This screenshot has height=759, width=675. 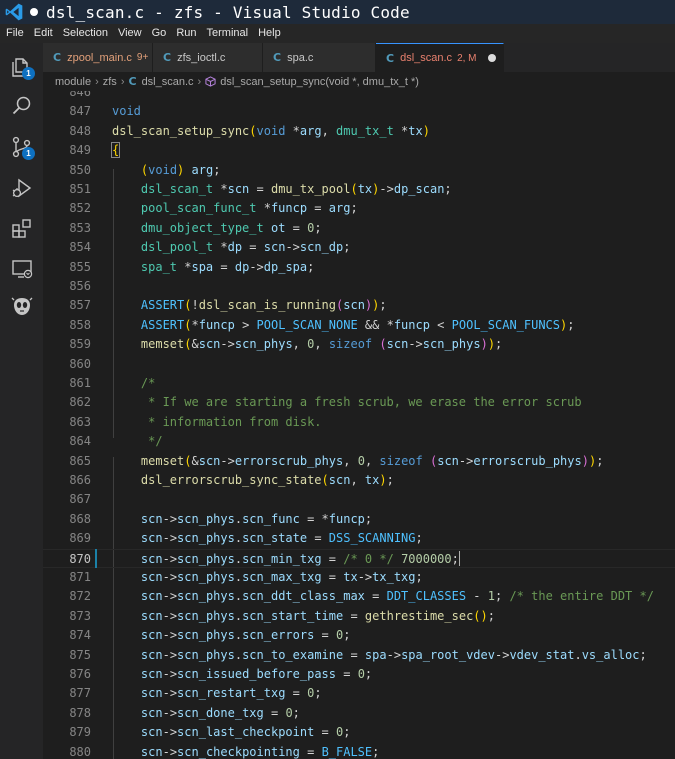 I want to click on search-icon, so click(x=22, y=106).